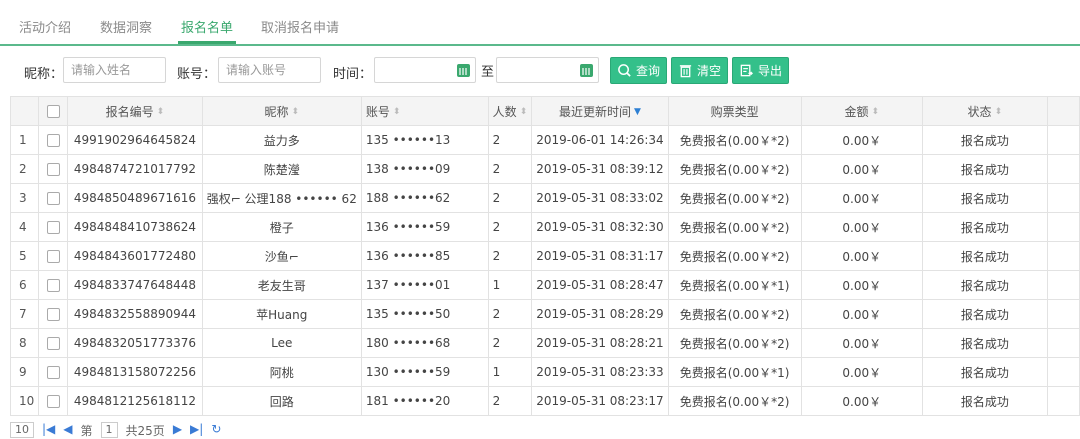 This screenshot has height=439, width=1080. I want to click on cell-account: 180 ••••••68, so click(424, 343).